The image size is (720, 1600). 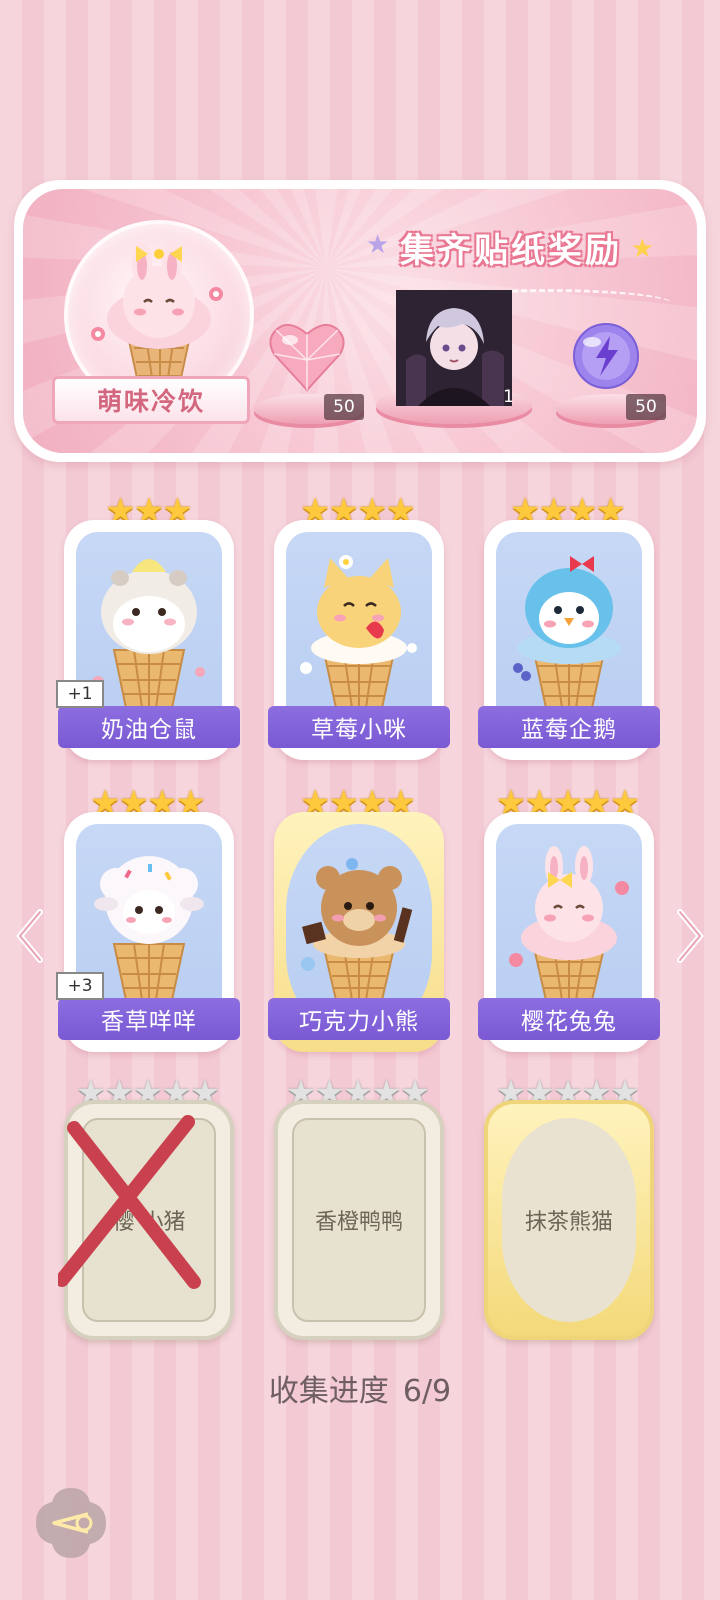 I want to click on reward-character-portrait: 1, so click(x=454, y=352).